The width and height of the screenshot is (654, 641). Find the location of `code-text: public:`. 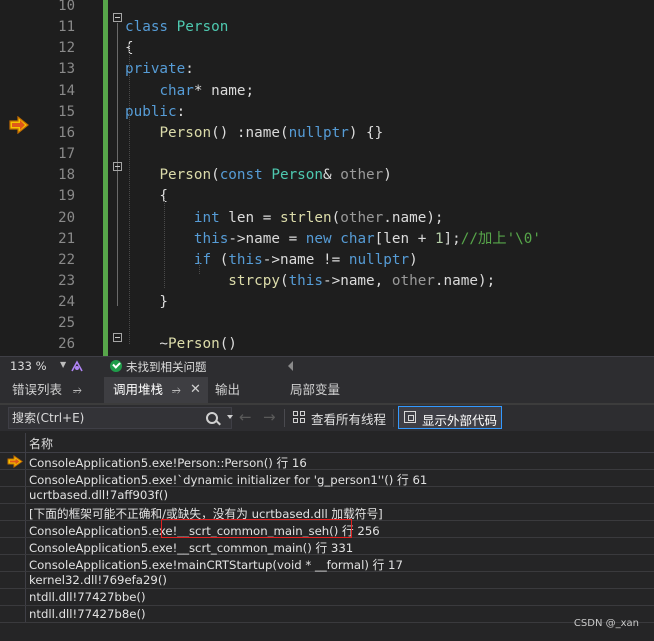

code-text: public: is located at coordinates (155, 112).